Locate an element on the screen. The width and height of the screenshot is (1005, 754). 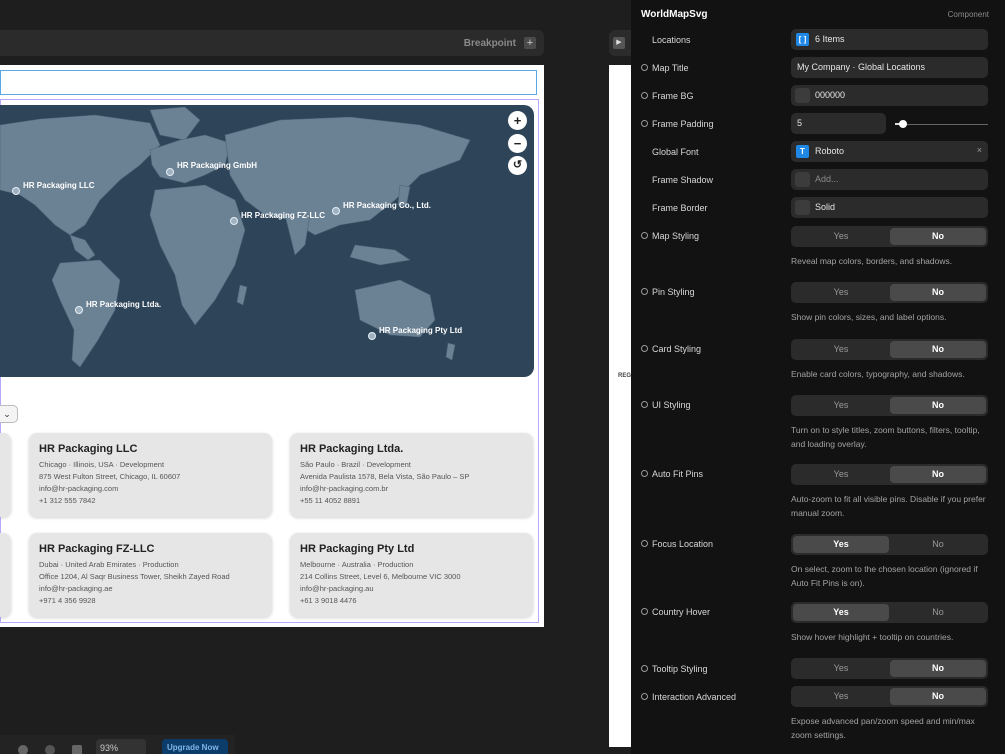
shadow-swatch is located at coordinates (802, 179).